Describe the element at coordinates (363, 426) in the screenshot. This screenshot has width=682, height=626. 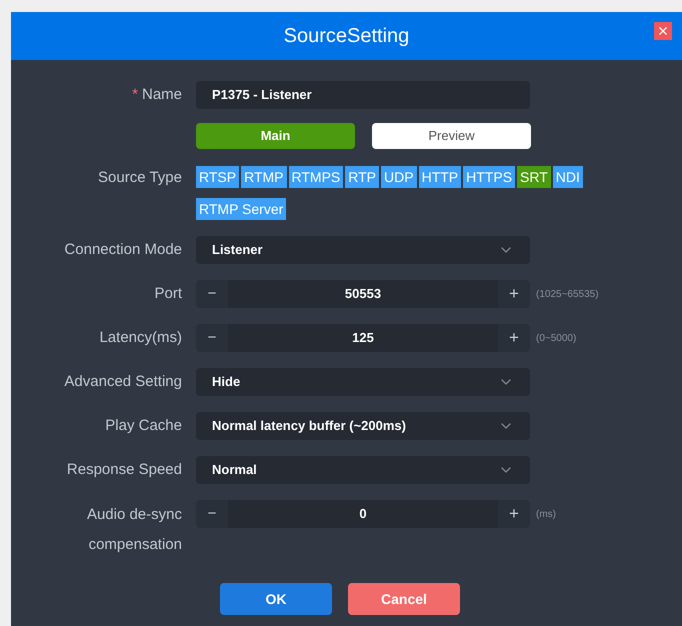
I see `dropdown: Normal latency buffer (~200ms)` at that location.